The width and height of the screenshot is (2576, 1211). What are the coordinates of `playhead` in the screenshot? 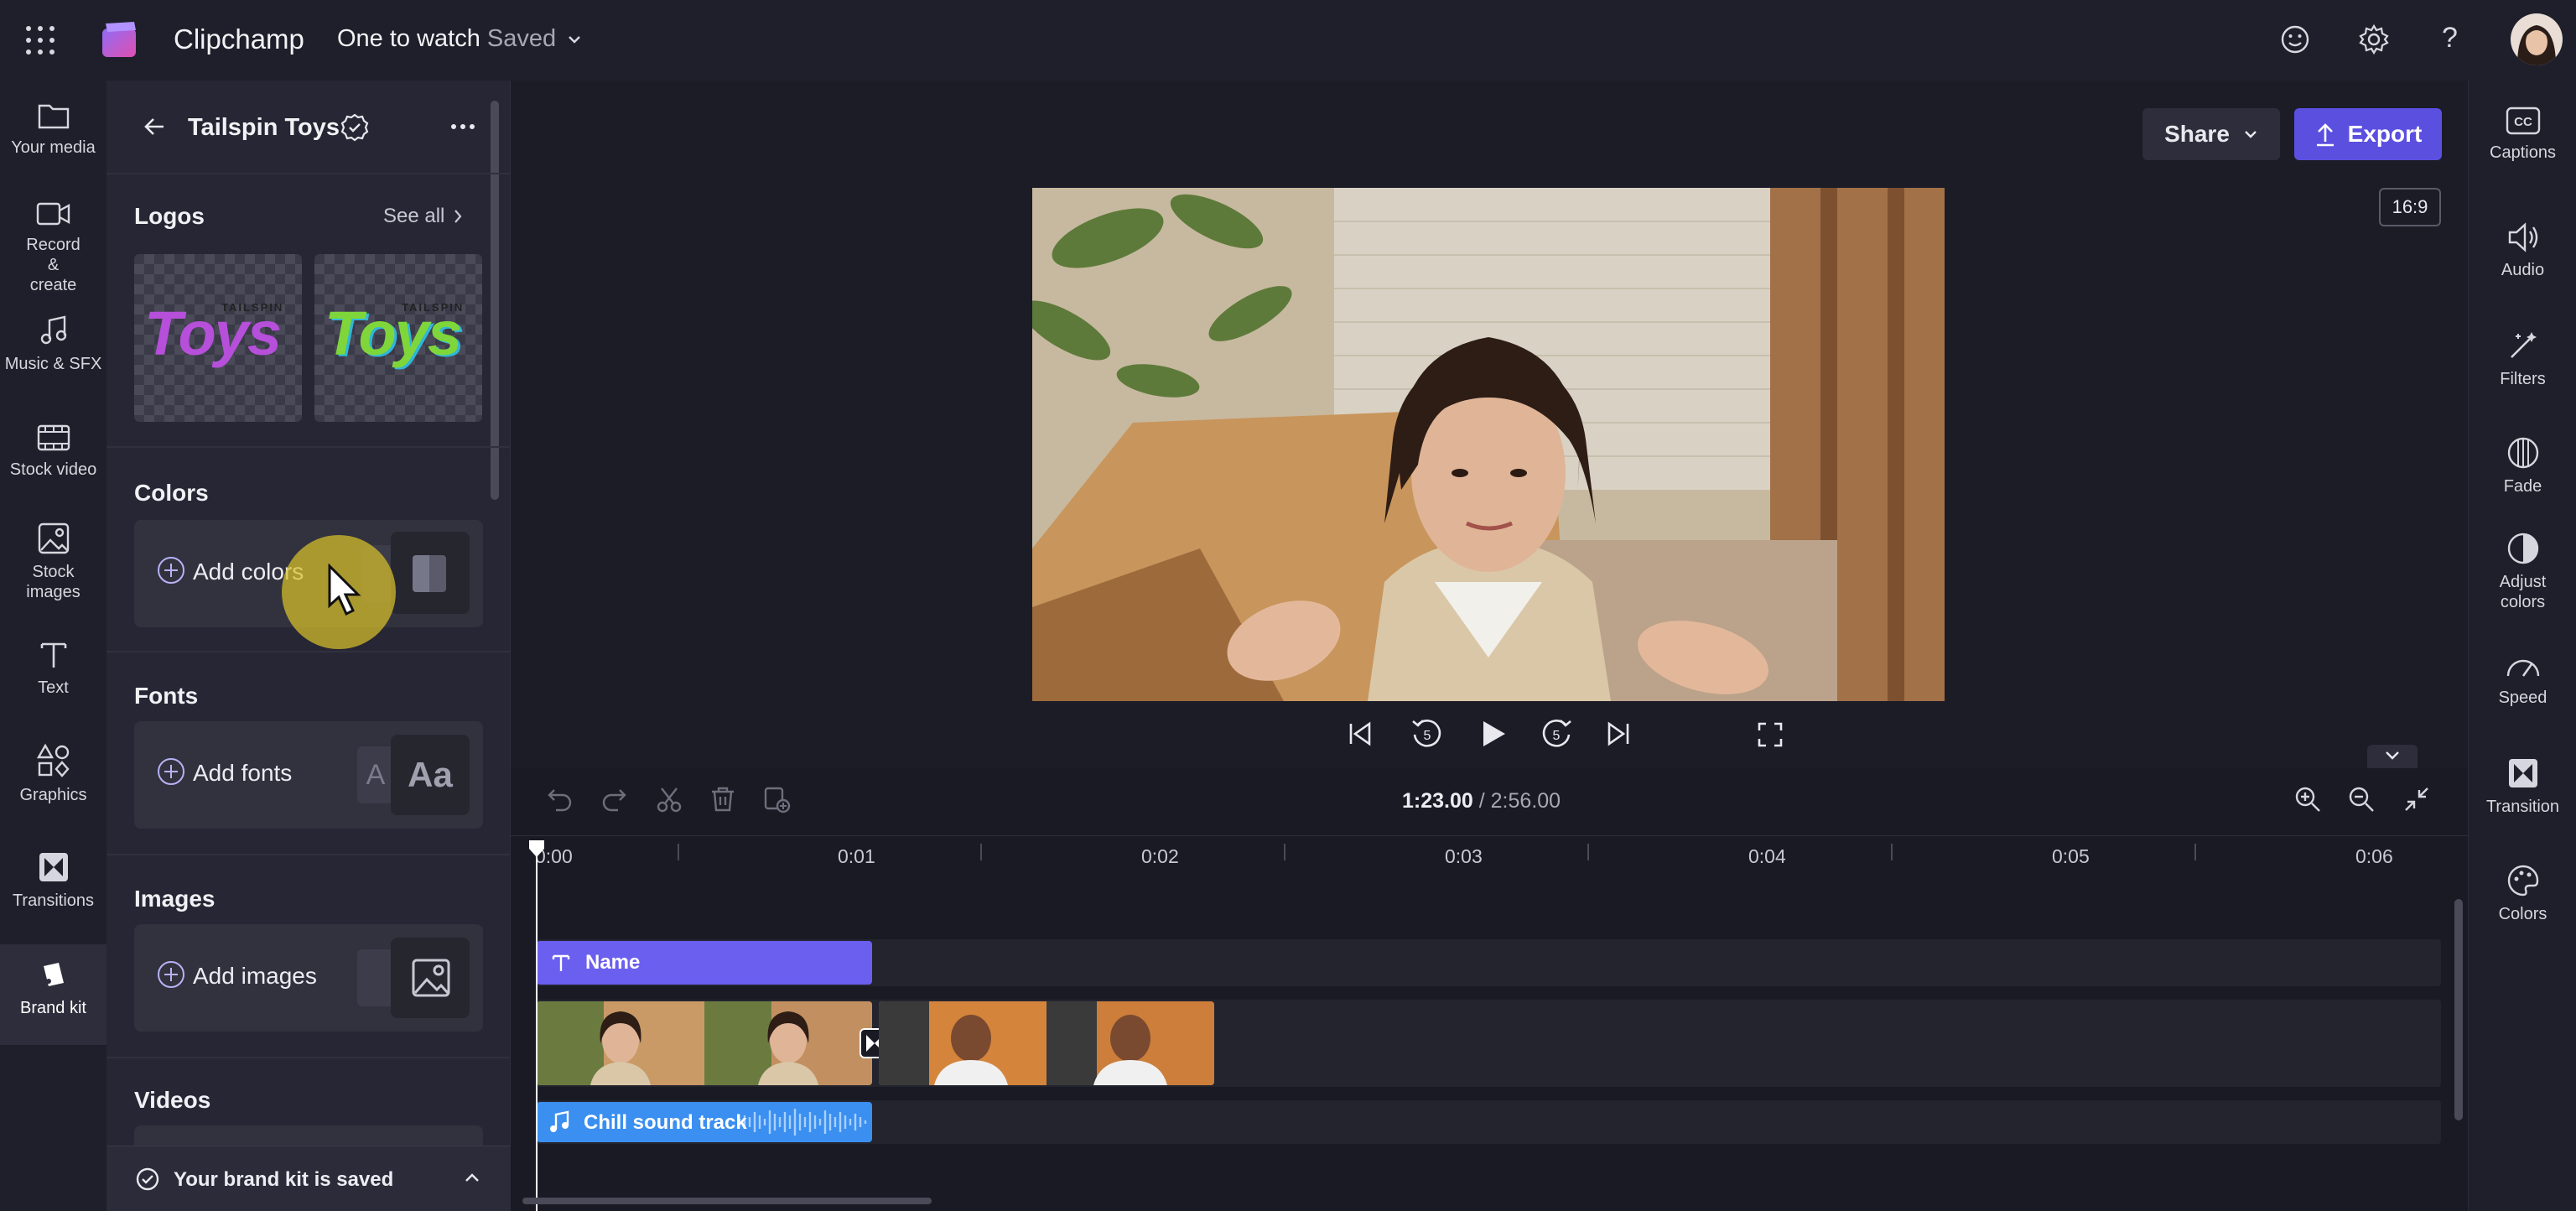 It's located at (536, 1025).